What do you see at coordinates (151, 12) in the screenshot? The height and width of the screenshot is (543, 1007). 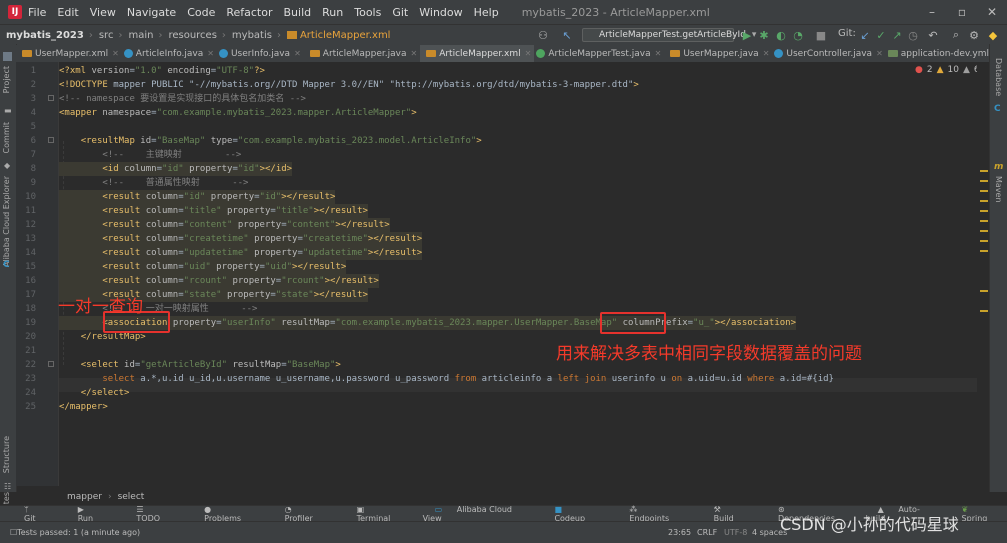 I see `menu-navigate: Navigate` at bounding box center [151, 12].